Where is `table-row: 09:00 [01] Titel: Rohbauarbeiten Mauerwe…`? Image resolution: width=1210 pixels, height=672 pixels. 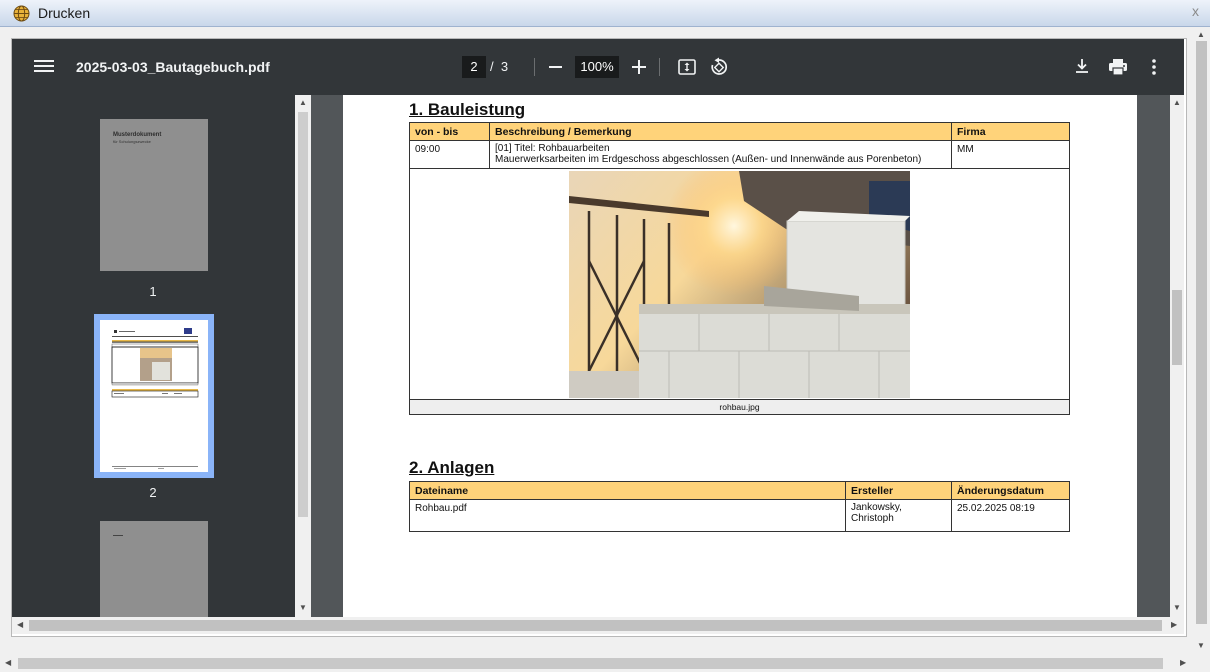
table-row: 09:00 [01] Titel: Rohbauarbeiten Mauerwe… is located at coordinates (739, 154).